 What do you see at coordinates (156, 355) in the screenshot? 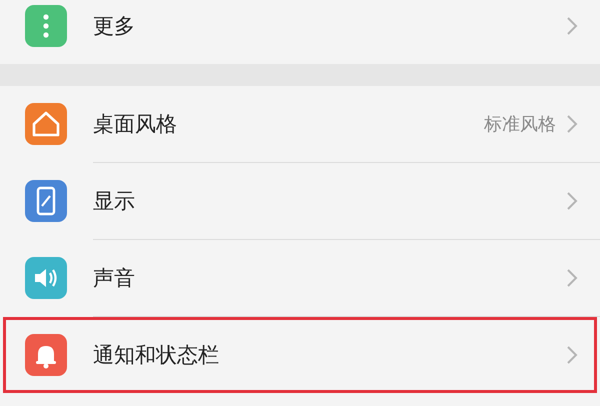
I see `setting-label: 通知和状态栏` at bounding box center [156, 355].